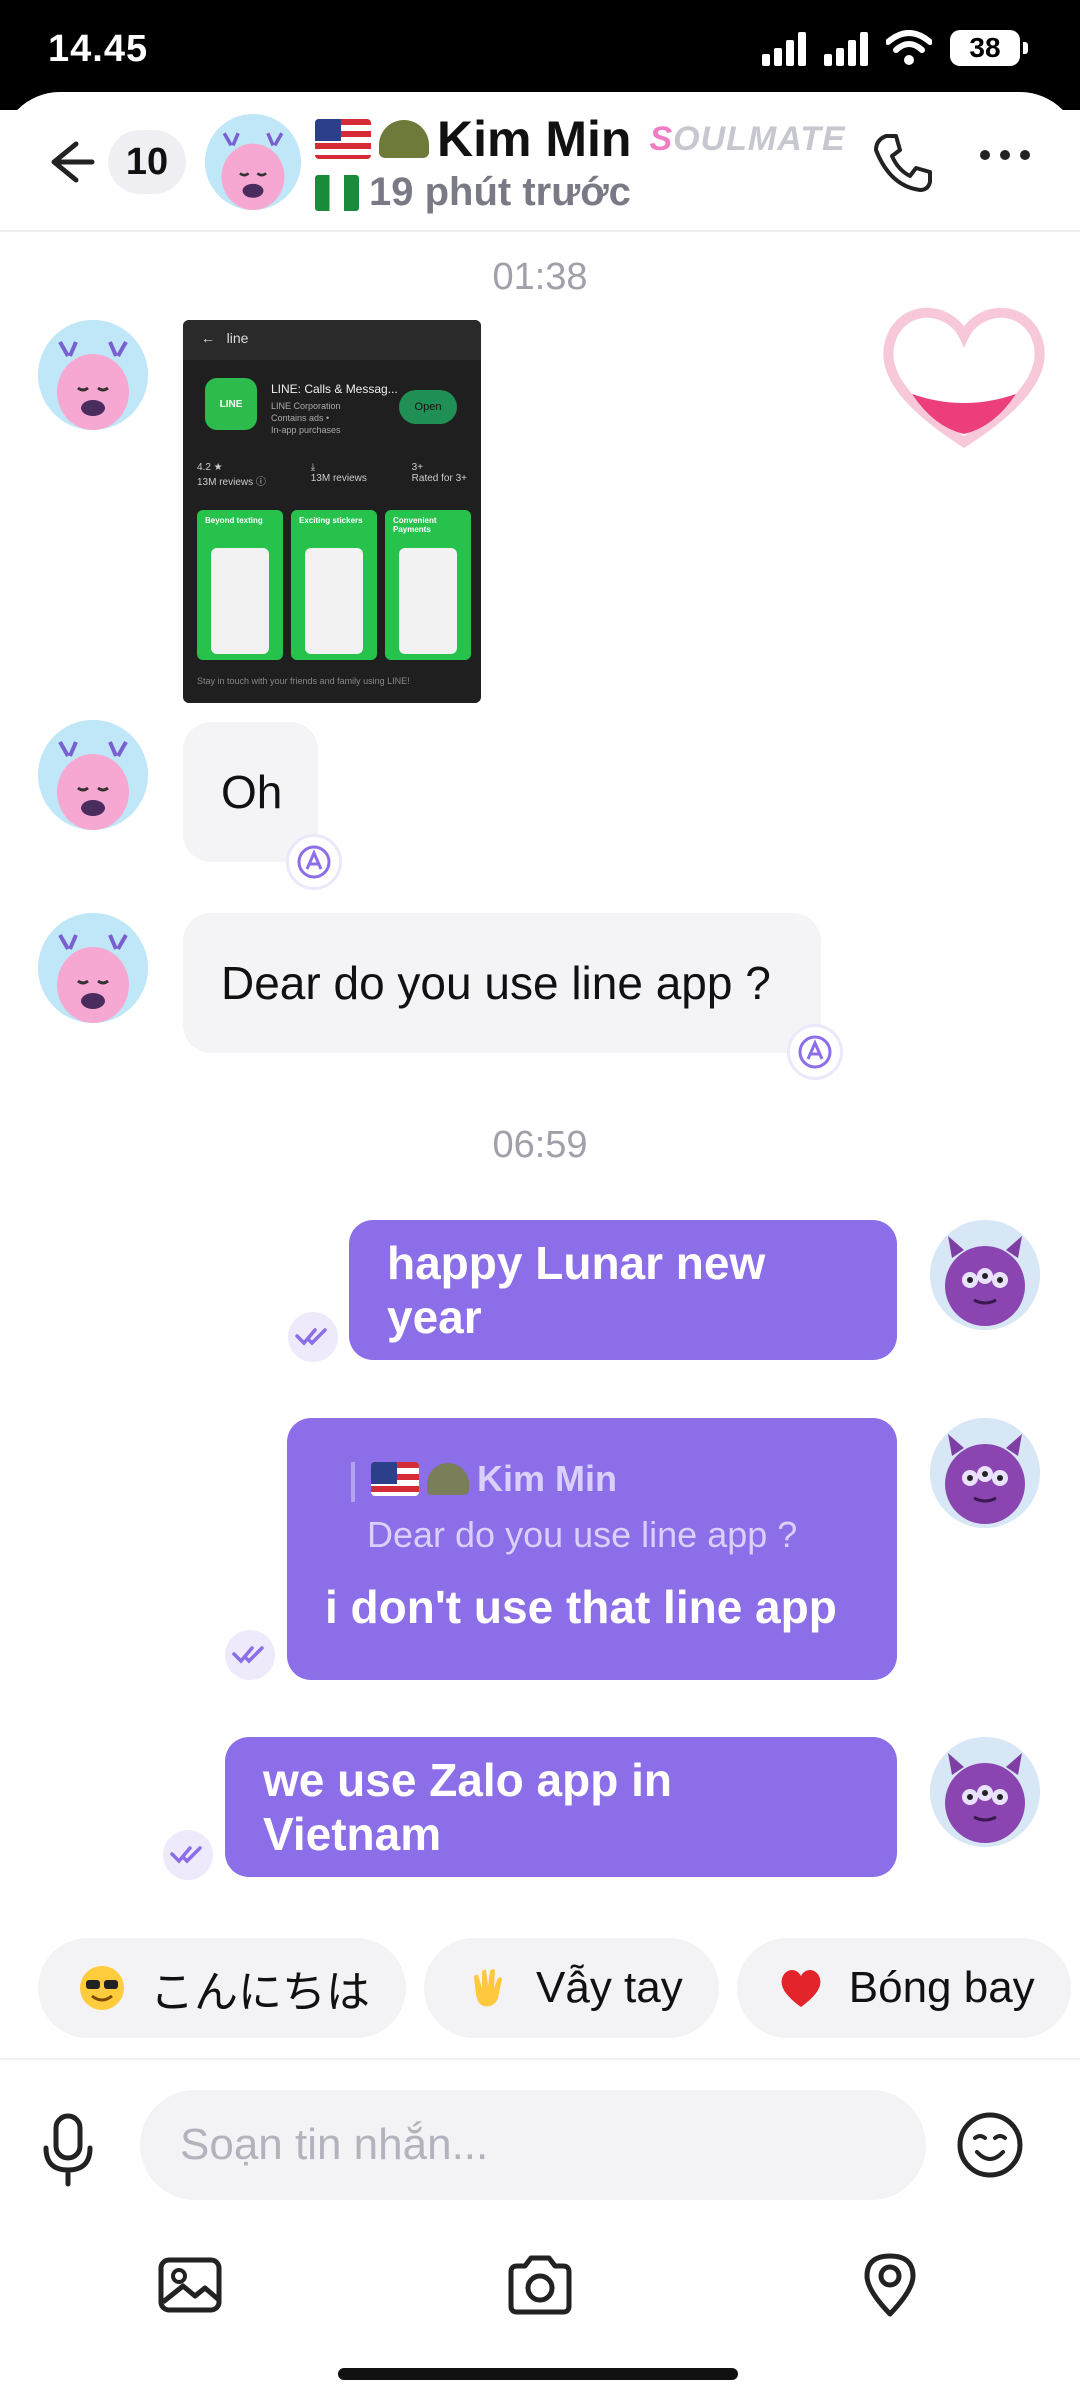  What do you see at coordinates (1005, 155) in the screenshot?
I see `more-options-icon` at bounding box center [1005, 155].